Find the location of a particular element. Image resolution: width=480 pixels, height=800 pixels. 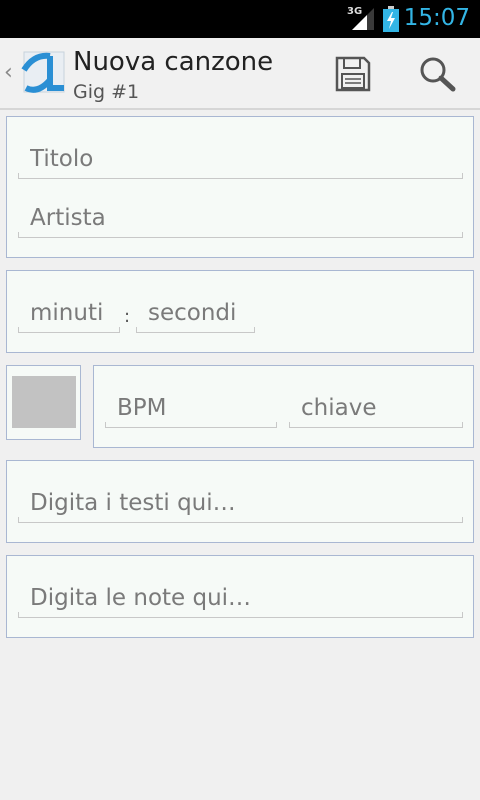

search-icon is located at coordinates (438, 74).